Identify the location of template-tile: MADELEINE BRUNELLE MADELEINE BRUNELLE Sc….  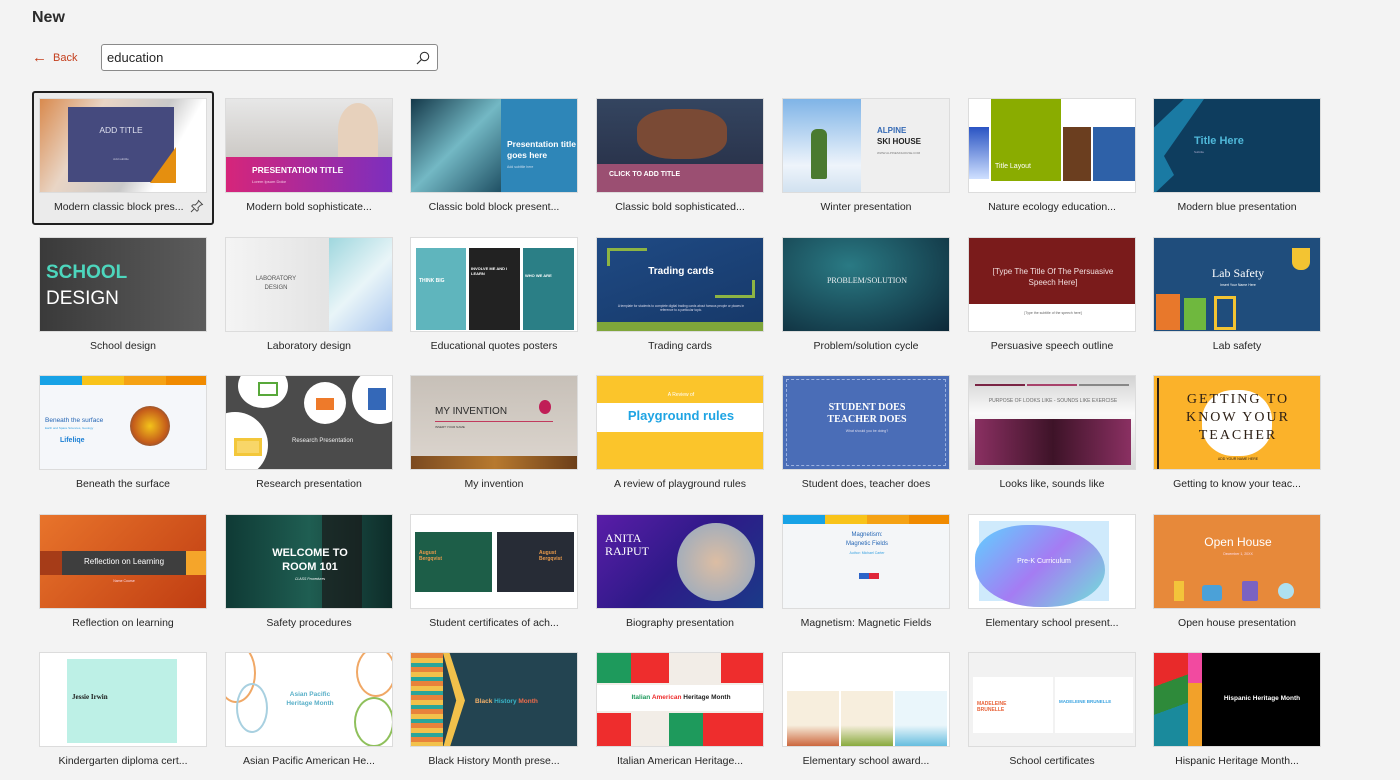
(1052, 712).